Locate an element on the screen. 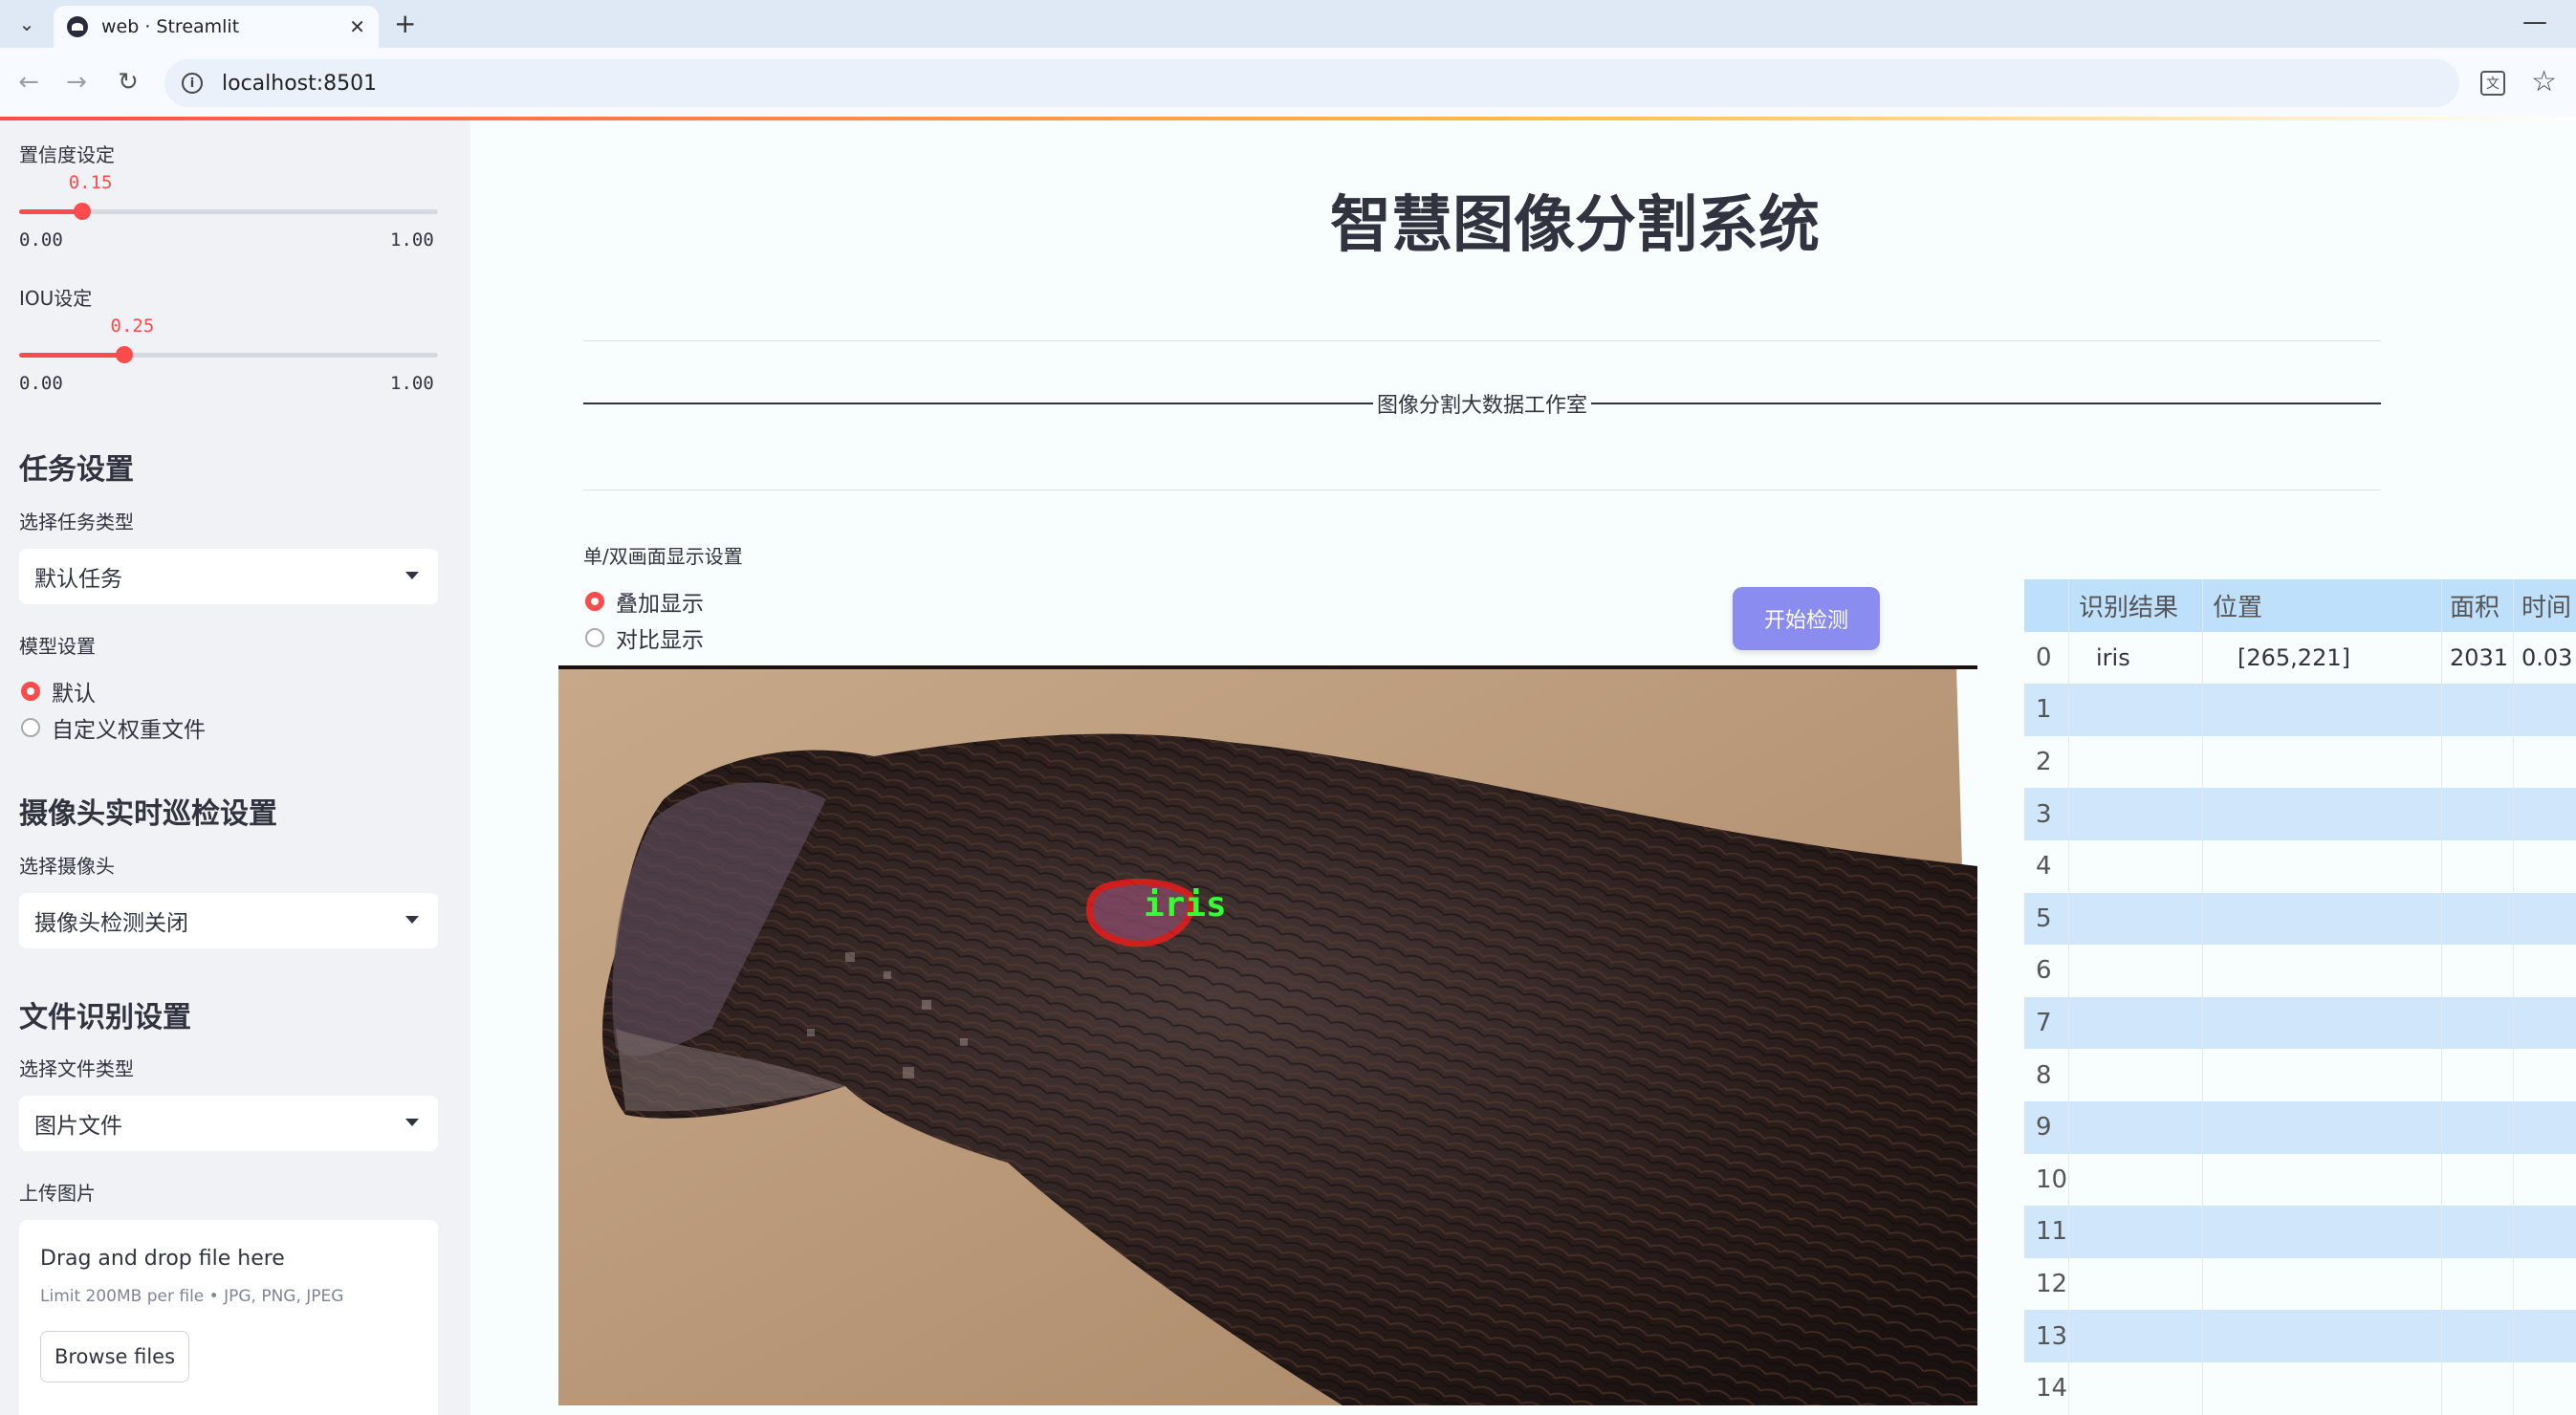  table-row: 2 is located at coordinates (2300, 762).